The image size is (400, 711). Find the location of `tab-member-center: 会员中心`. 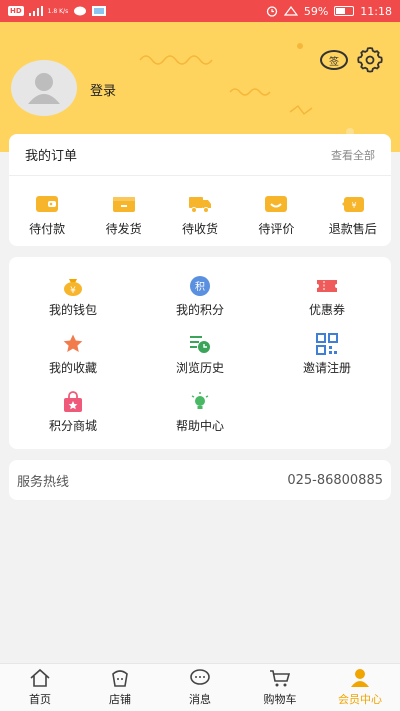

tab-member-center: 会员中心 is located at coordinates (360, 687).